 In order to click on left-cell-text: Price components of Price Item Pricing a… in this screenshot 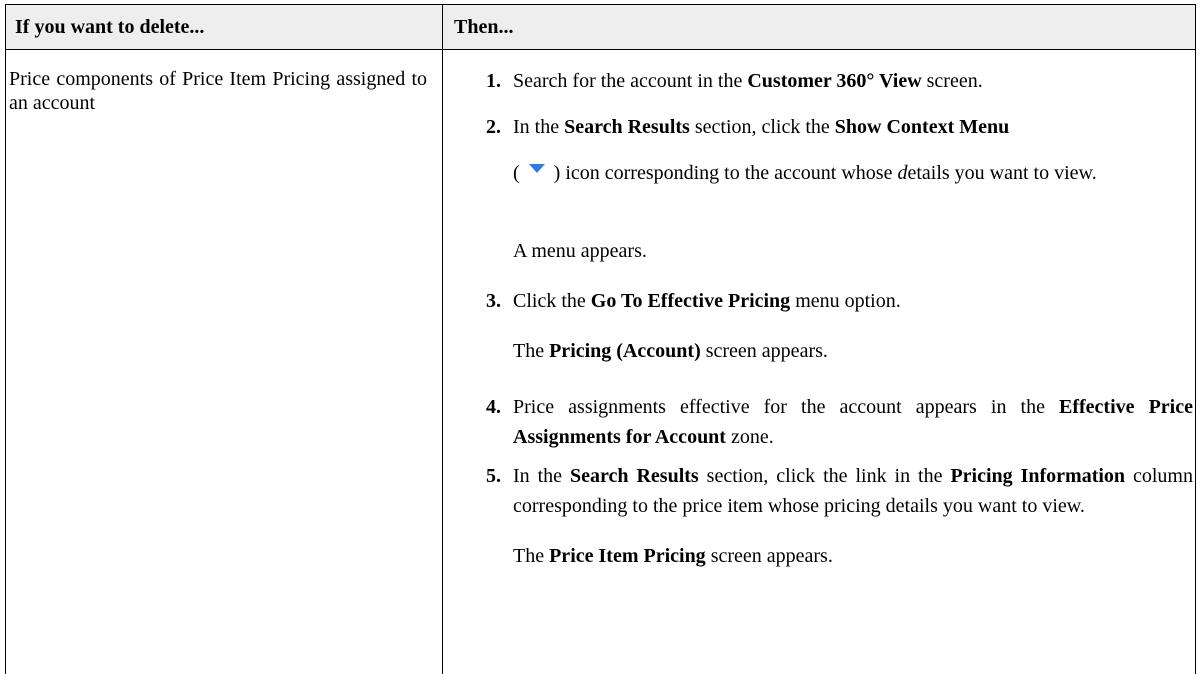, I will do `click(218, 91)`.